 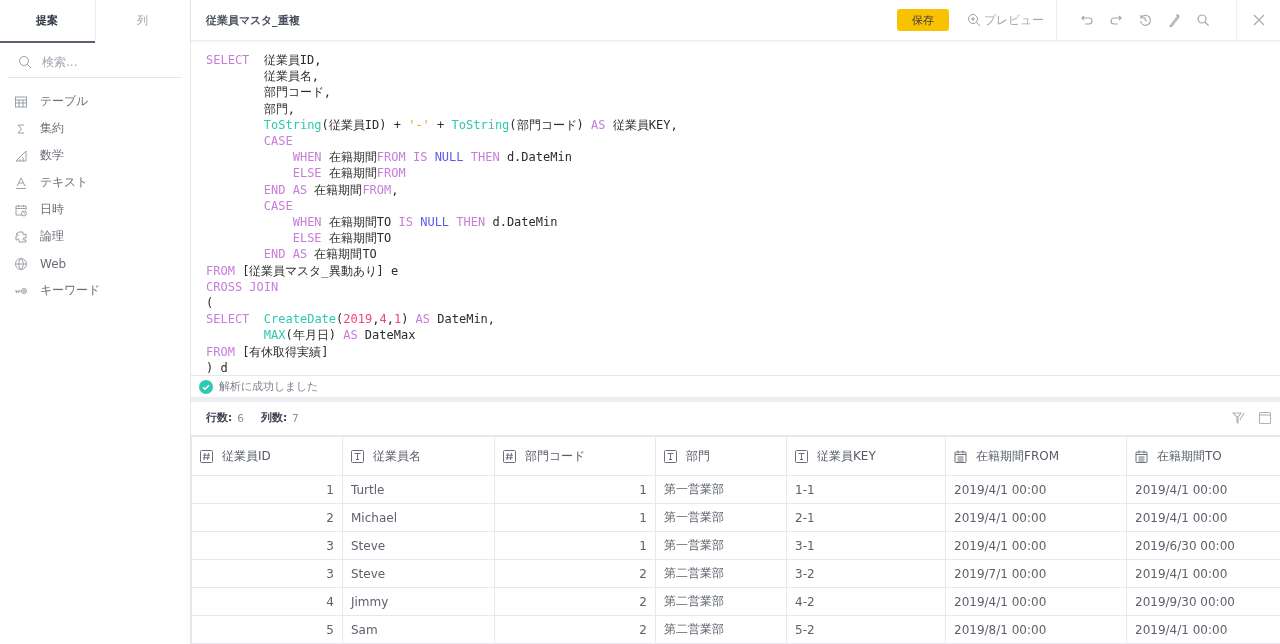 What do you see at coordinates (267, 351) in the screenshot?
I see `code-line: FROM [有休取得実績]` at bounding box center [267, 351].